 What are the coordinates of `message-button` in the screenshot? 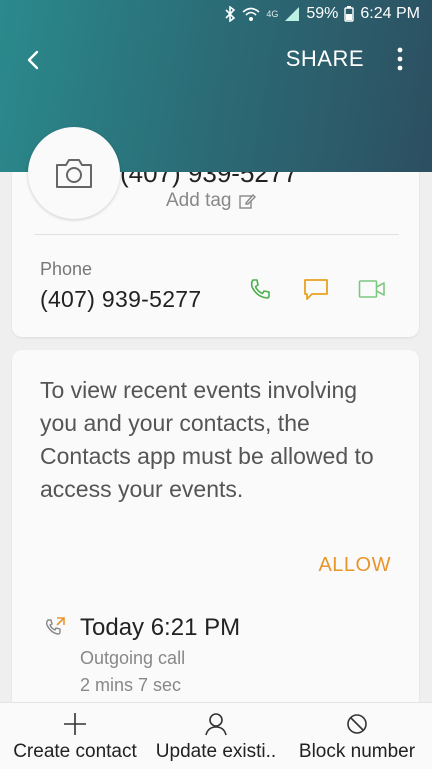 It's located at (316, 289).